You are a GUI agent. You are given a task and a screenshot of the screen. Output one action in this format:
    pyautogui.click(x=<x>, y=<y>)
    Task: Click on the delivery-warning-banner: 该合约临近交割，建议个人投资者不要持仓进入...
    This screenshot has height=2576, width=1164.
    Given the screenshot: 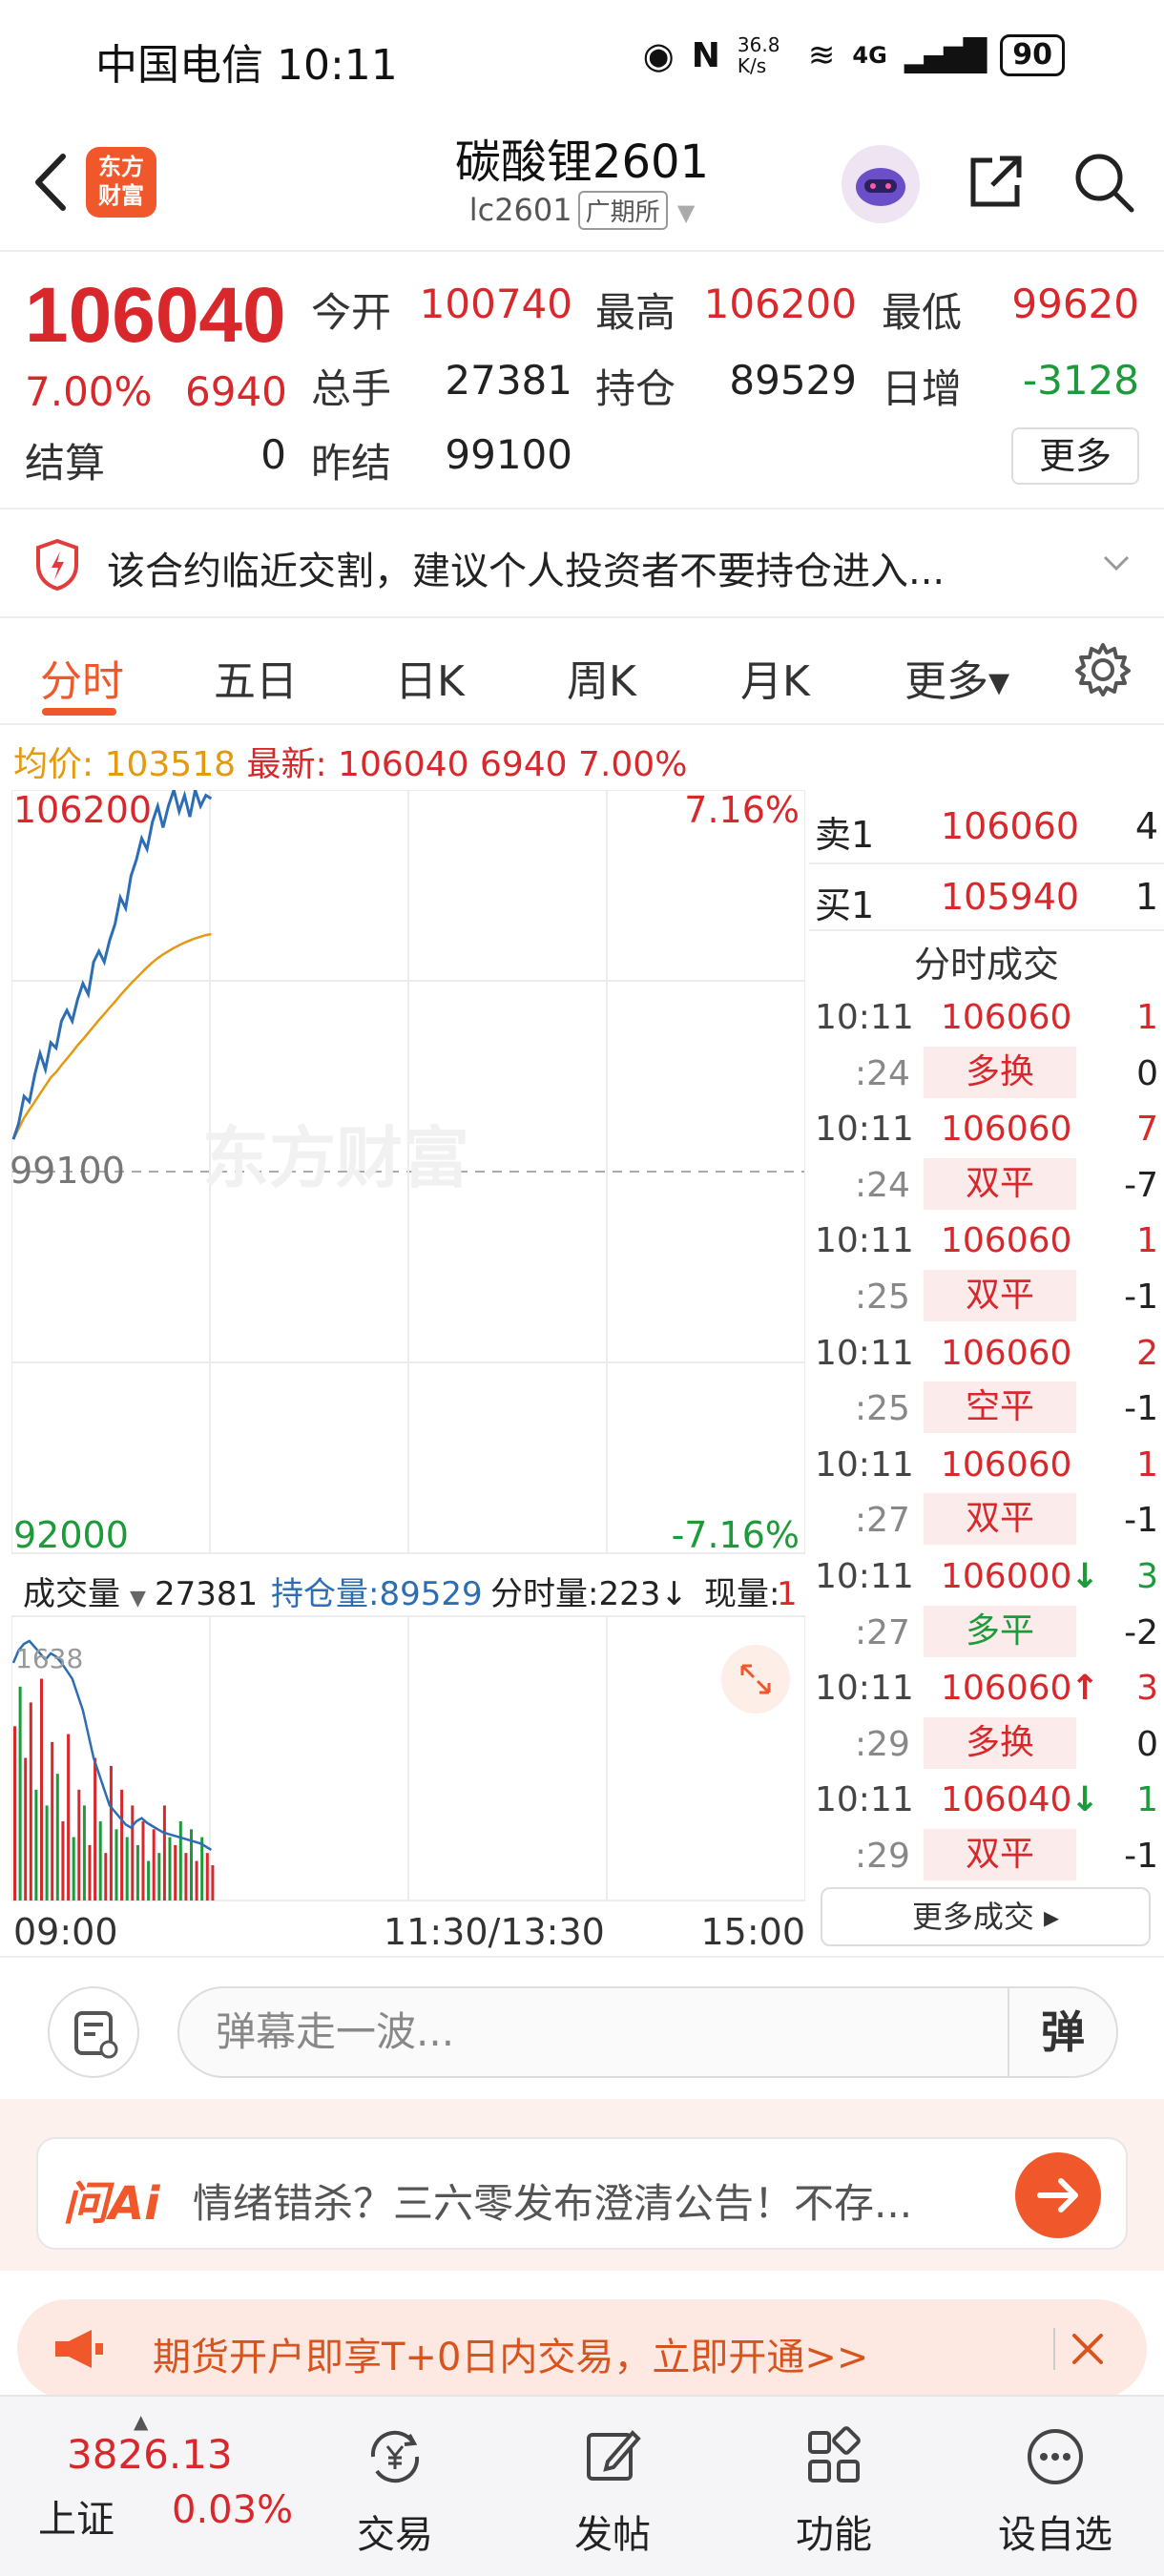 What is the action you would take?
    pyautogui.click(x=582, y=563)
    